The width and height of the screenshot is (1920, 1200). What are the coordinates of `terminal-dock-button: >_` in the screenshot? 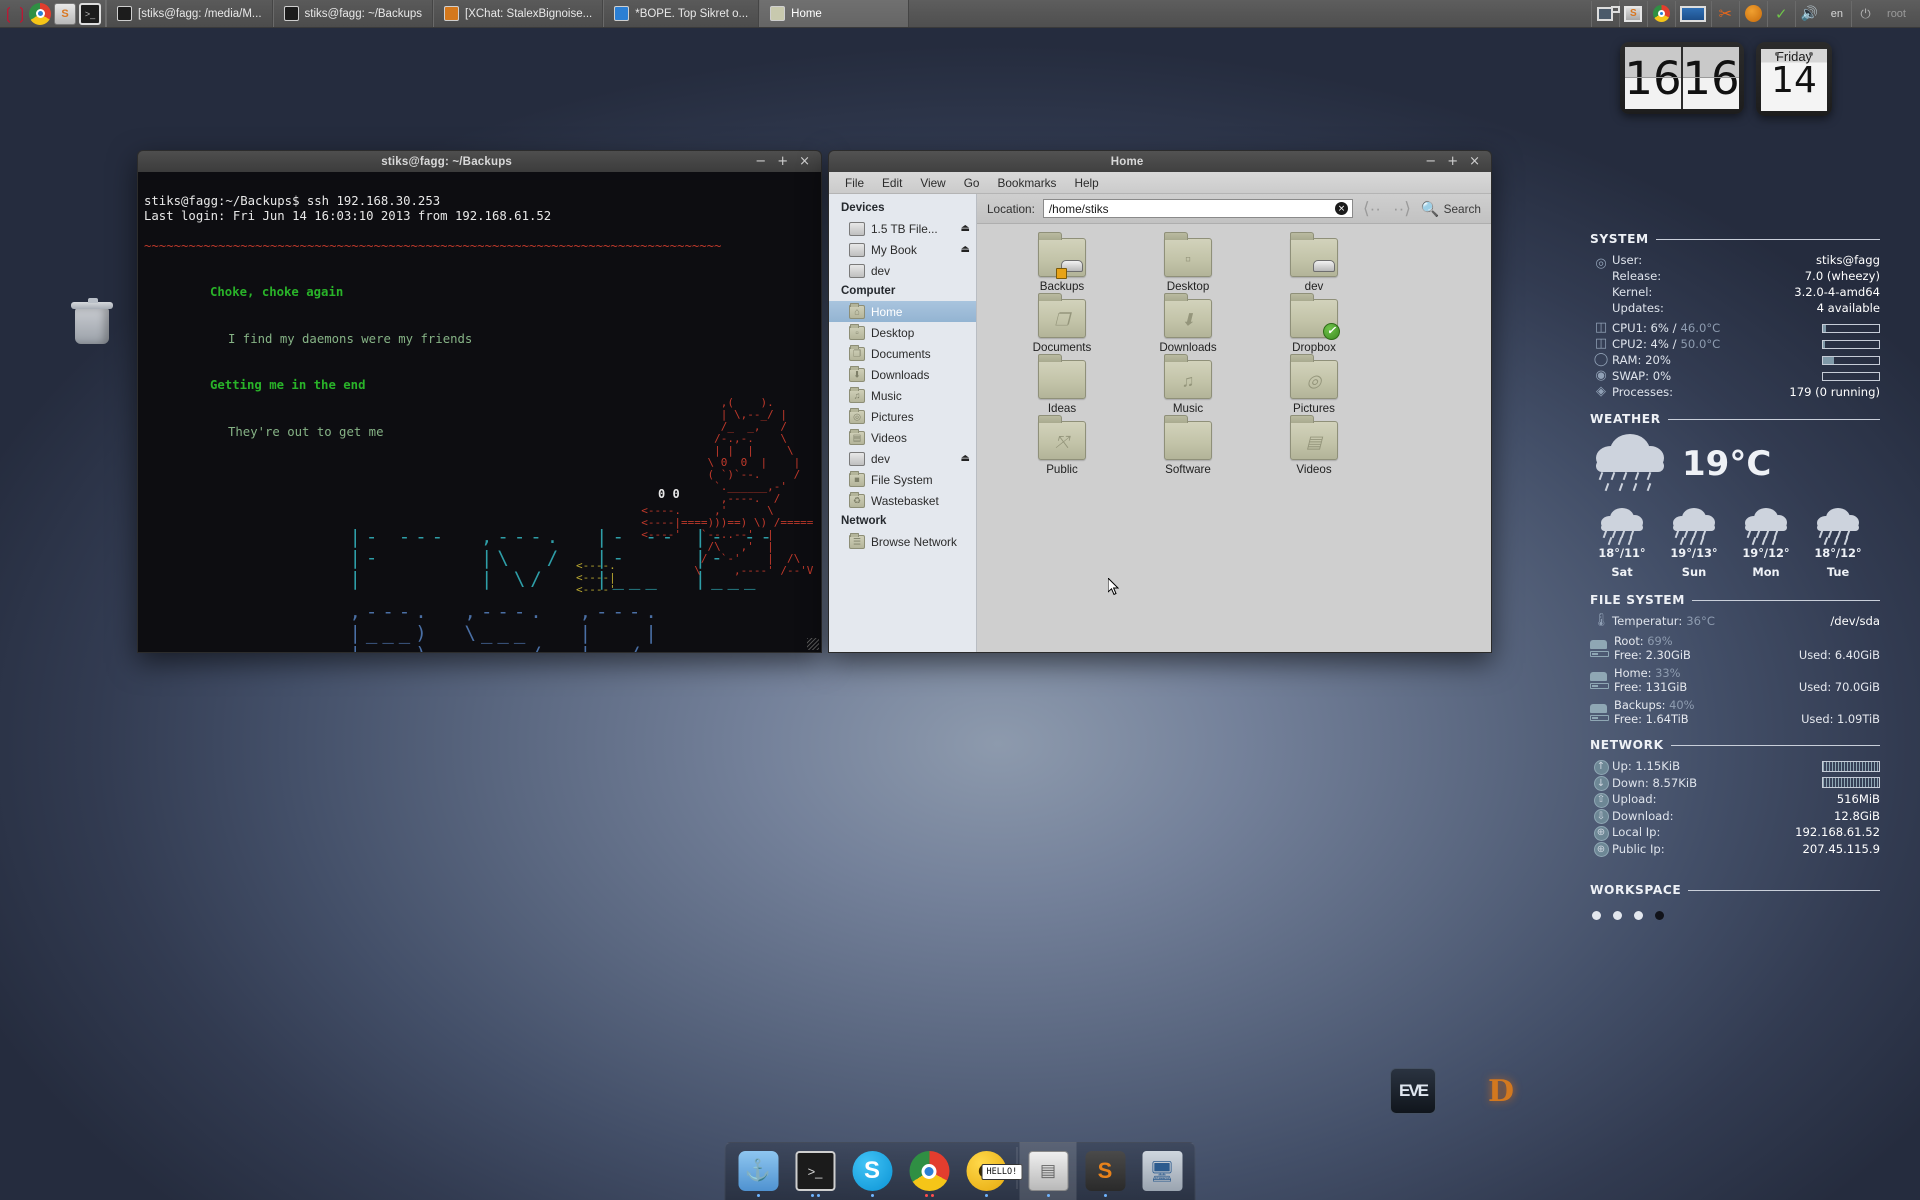 It's located at (815, 1171).